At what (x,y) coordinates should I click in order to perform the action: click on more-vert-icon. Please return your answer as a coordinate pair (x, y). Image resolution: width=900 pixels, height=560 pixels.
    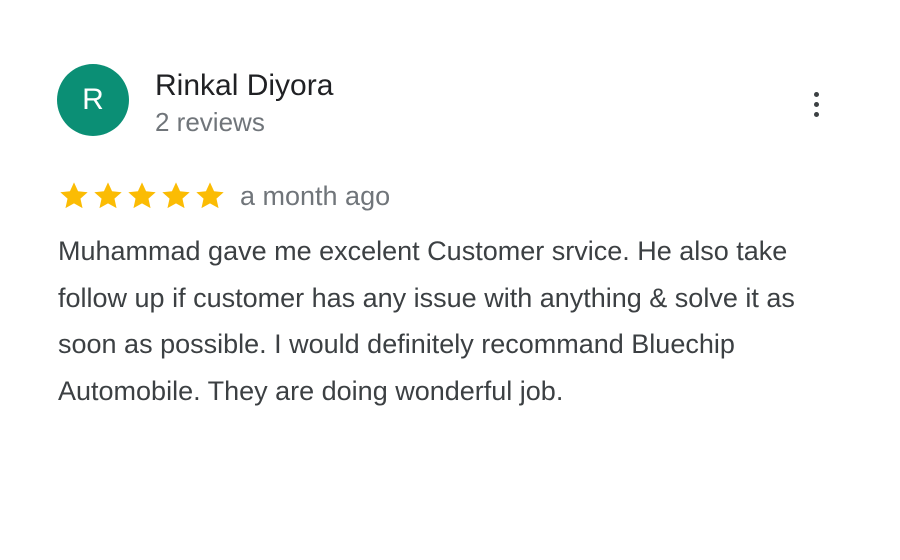
    Looking at the image, I should click on (816, 104).